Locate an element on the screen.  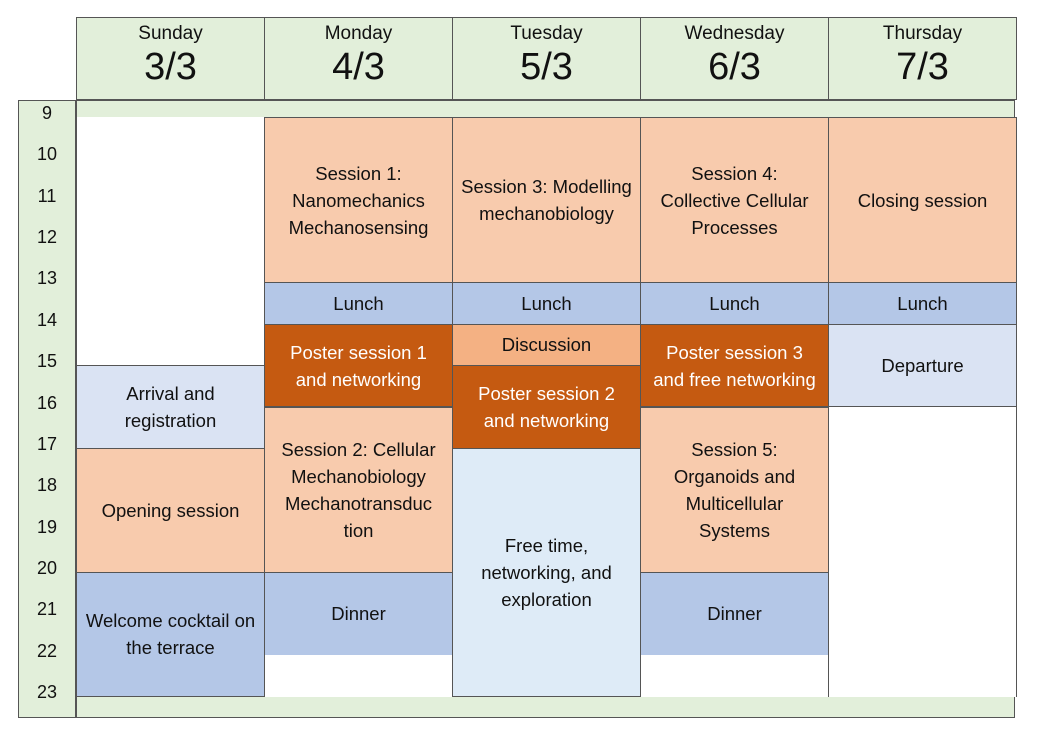
hour-label: 20 is located at coordinates (47, 567).